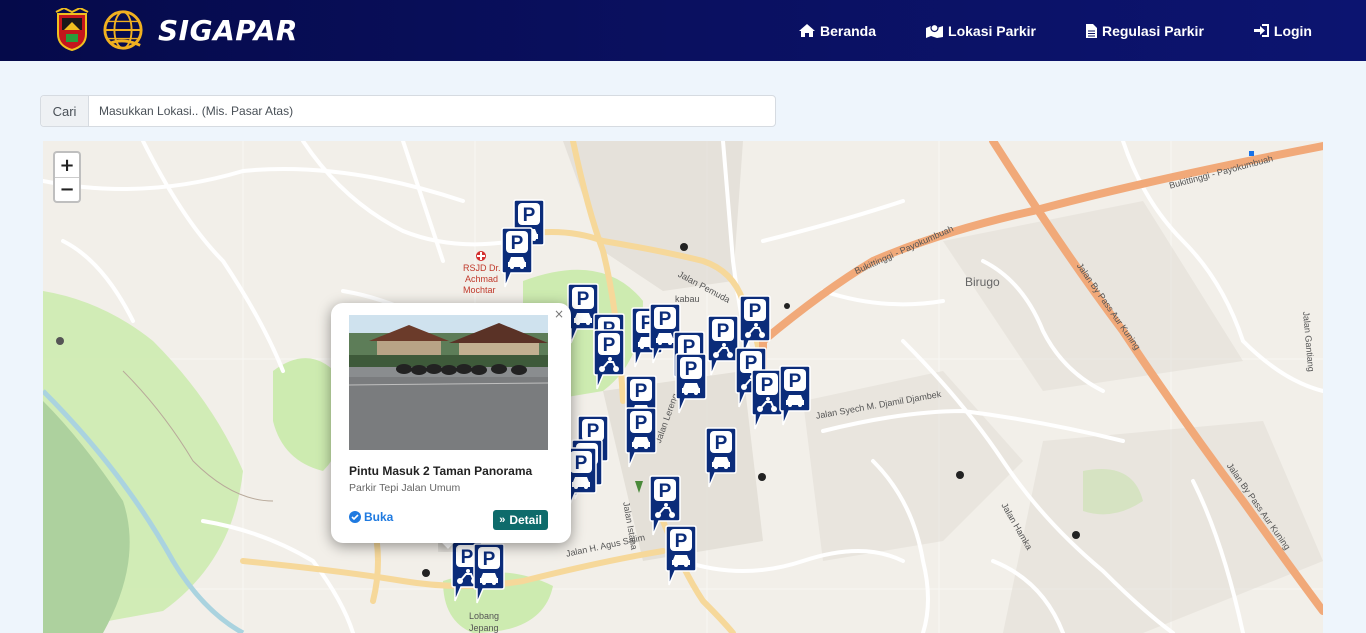 Image resolution: width=1366 pixels, height=633 pixels. Describe the element at coordinates (448, 382) in the screenshot. I see `parking-location-photo` at that location.